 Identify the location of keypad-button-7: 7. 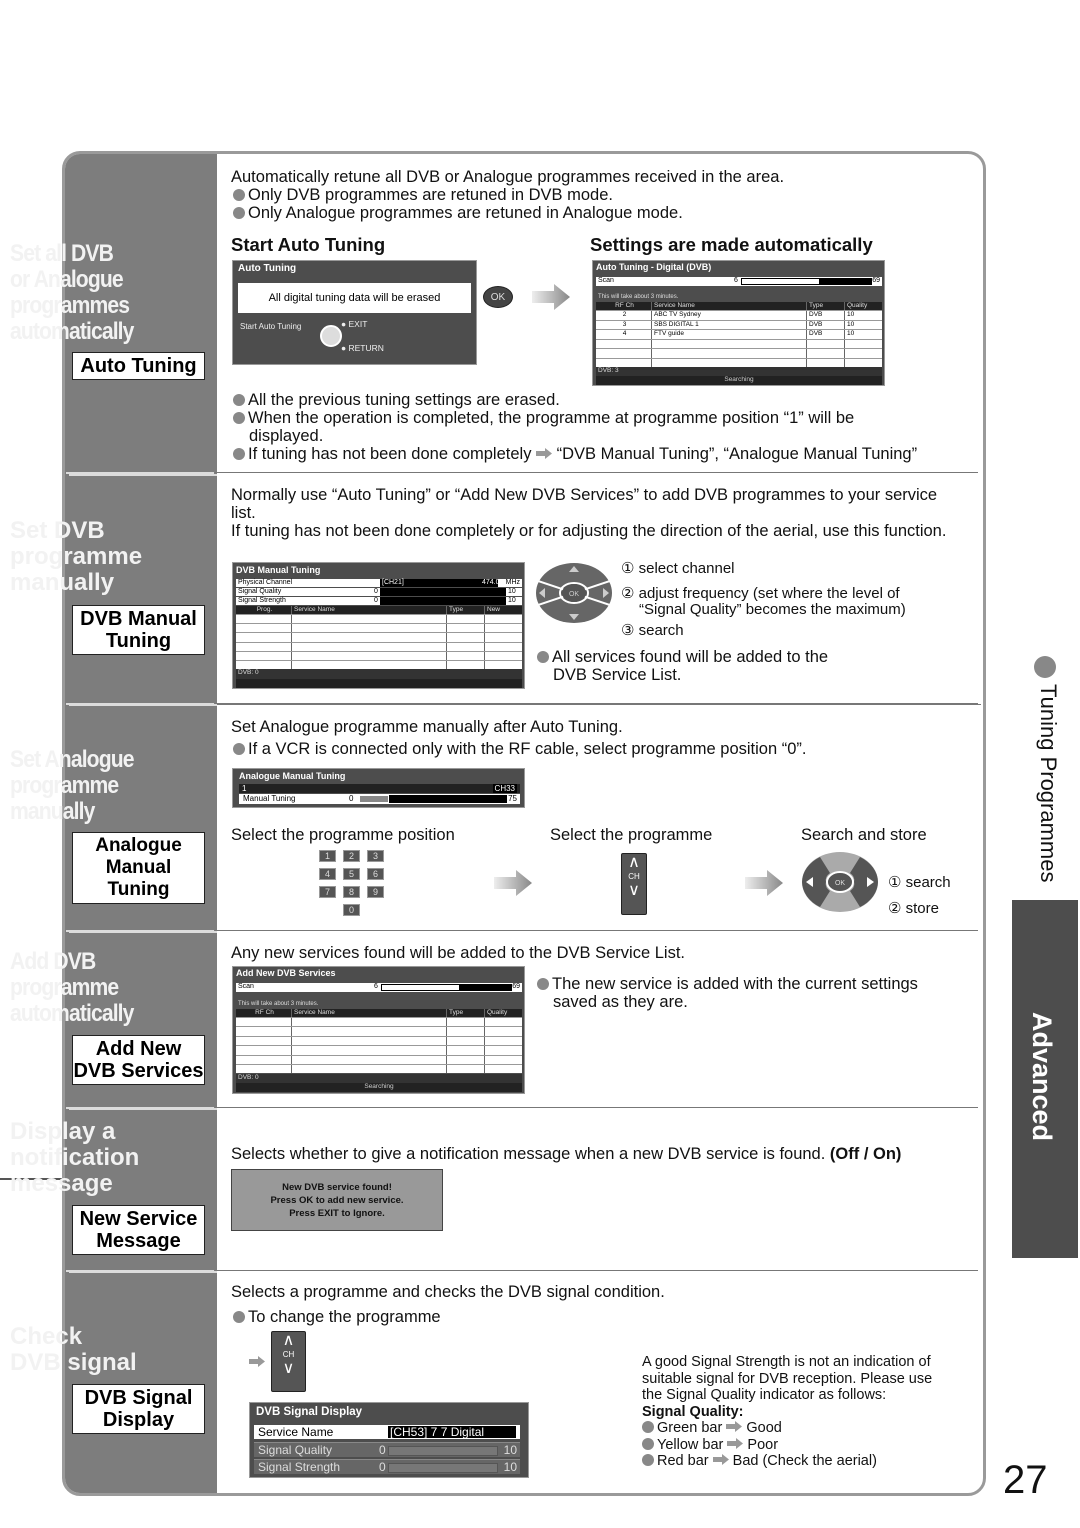
(327, 892).